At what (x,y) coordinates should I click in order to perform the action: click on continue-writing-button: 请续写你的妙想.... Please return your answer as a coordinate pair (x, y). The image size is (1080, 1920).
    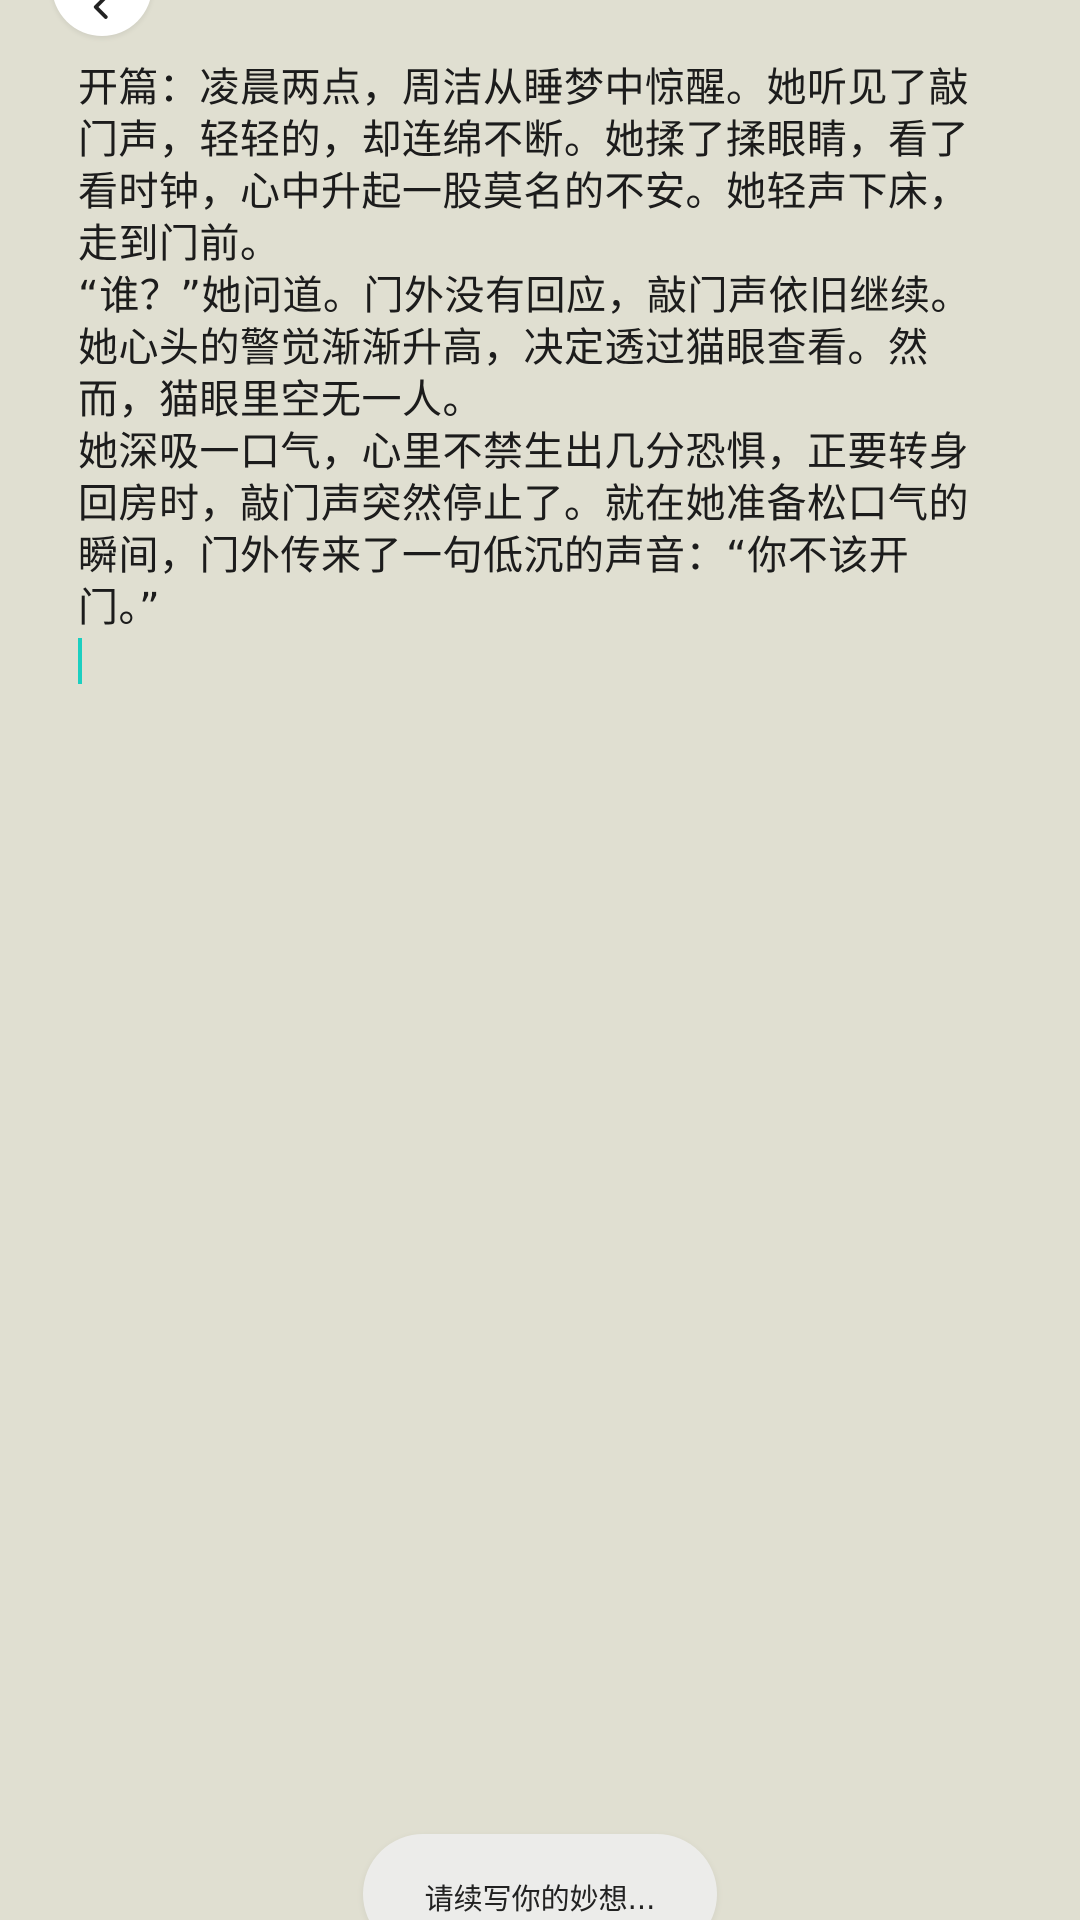
    Looking at the image, I should click on (540, 1877).